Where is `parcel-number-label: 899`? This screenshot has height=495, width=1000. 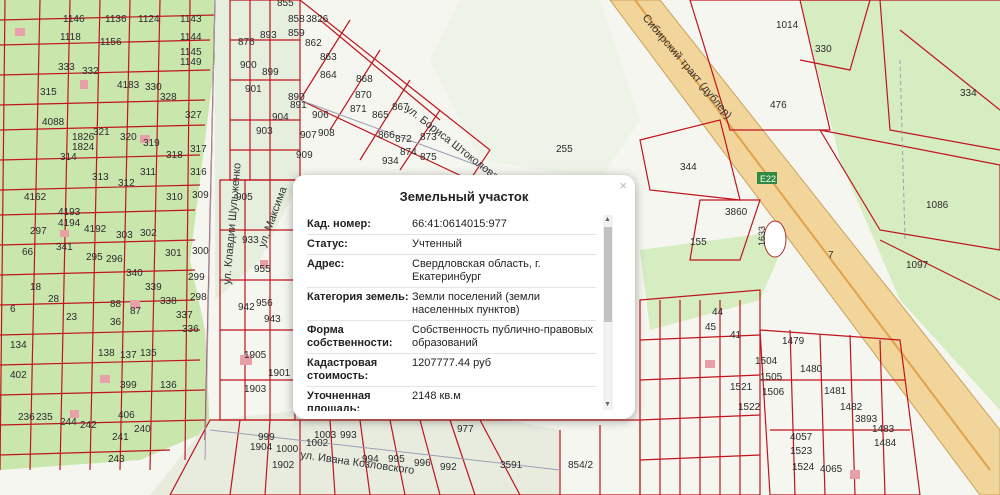 parcel-number-label: 899 is located at coordinates (270, 72).